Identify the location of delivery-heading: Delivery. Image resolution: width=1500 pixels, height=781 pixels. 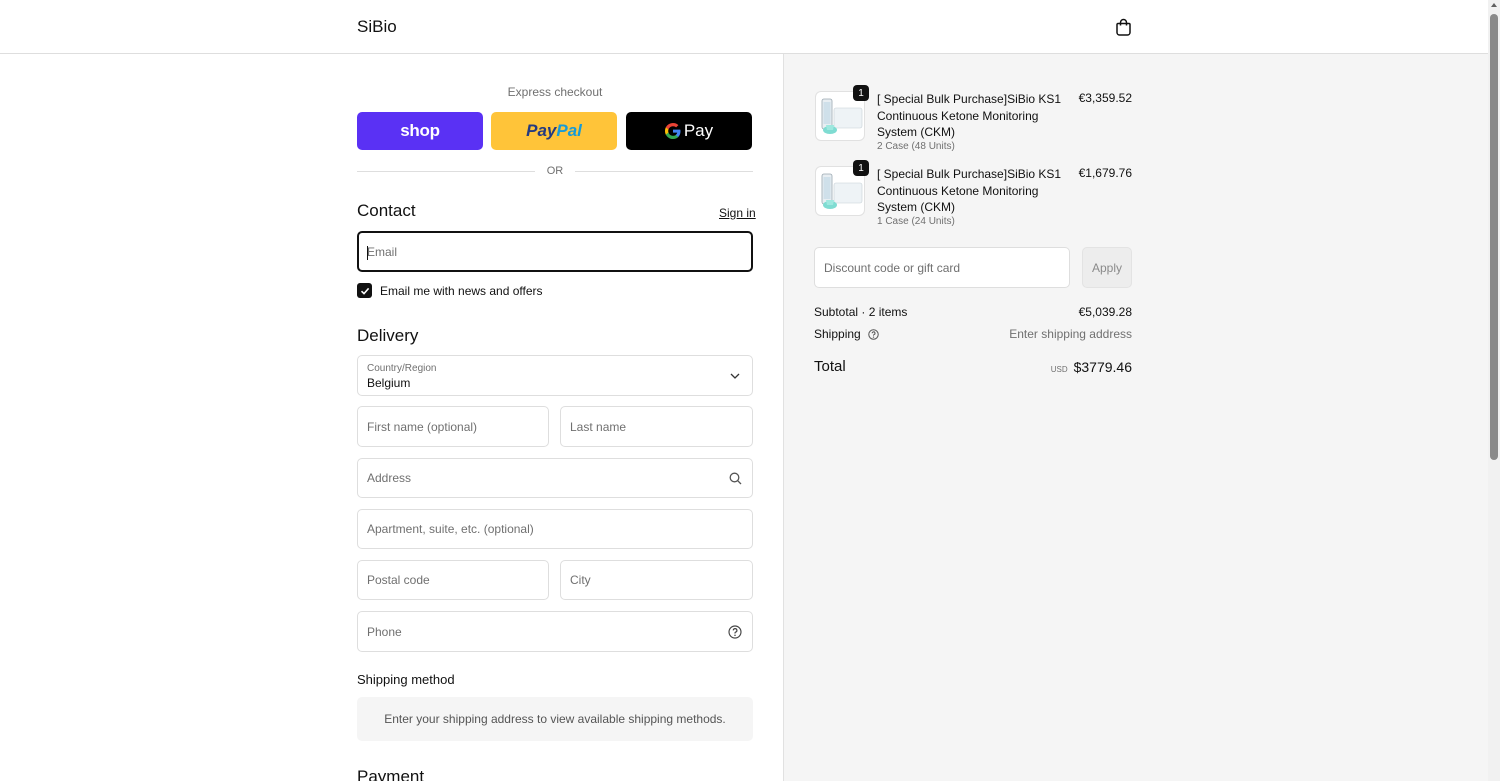
(388, 335).